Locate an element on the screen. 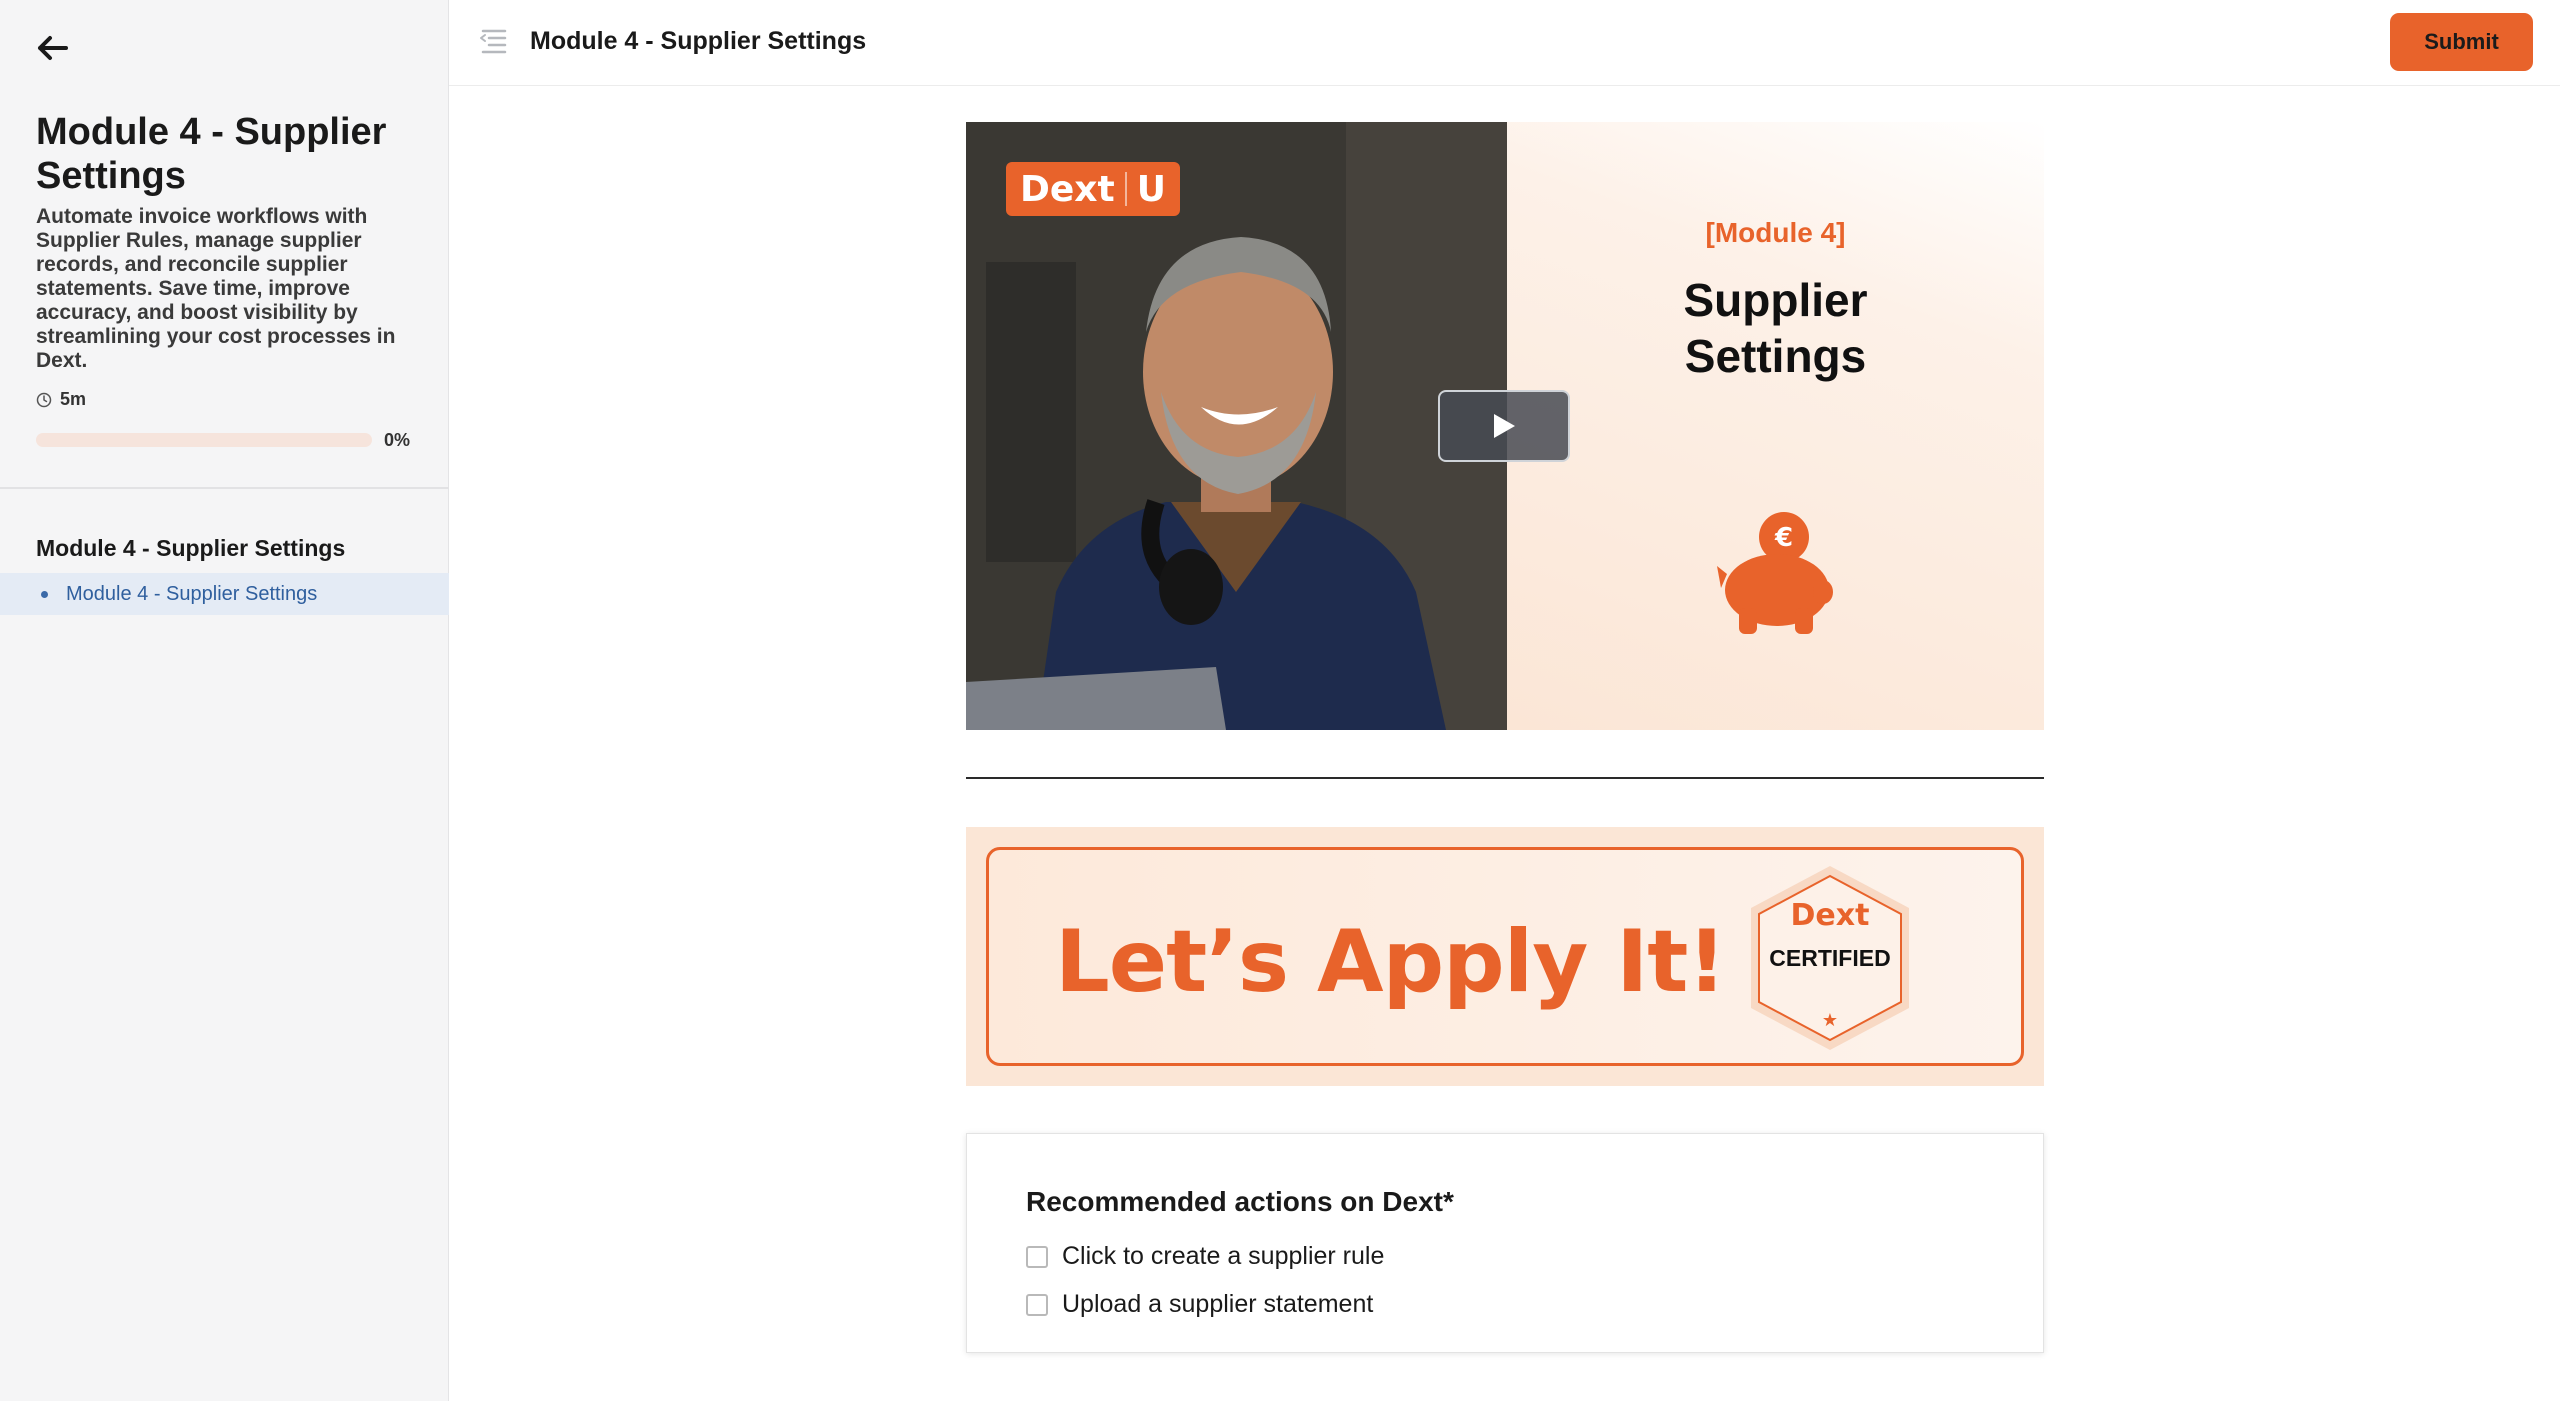 The width and height of the screenshot is (2560, 1401). action-checkbox-upload-supplier-statement: Upload a supplier statement is located at coordinates (1199, 1304).